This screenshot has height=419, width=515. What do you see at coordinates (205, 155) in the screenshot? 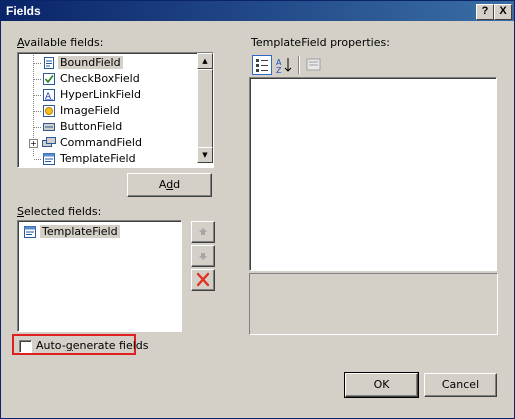
I see `scroll-down-button: ▼` at bounding box center [205, 155].